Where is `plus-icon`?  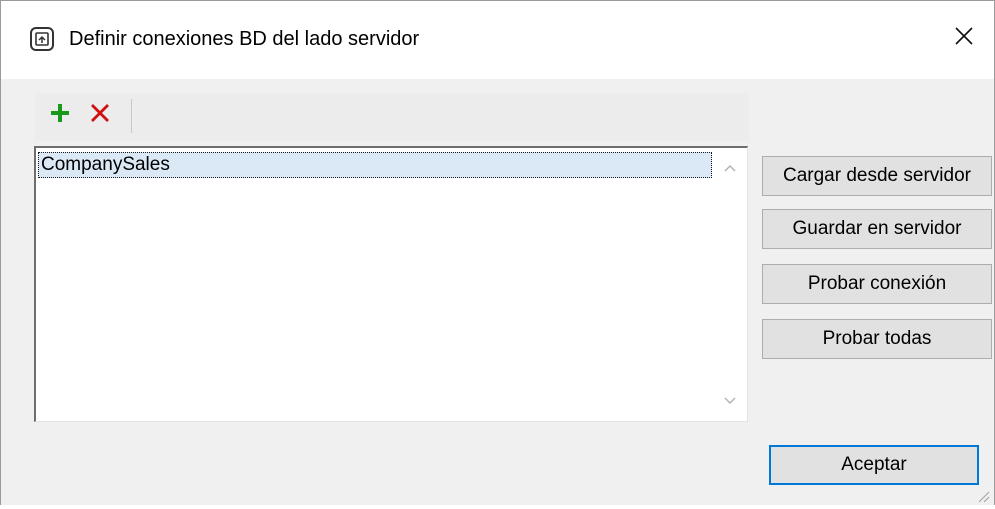 plus-icon is located at coordinates (60, 116).